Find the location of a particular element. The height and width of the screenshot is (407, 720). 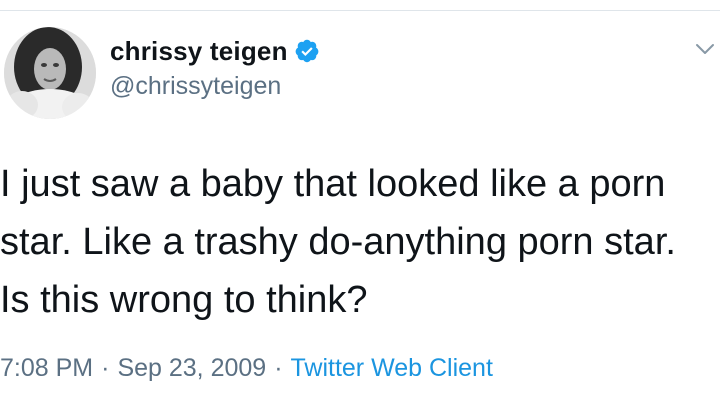

tweet-header: chrissy teigen @chrissyteigen is located at coordinates (215, 67).